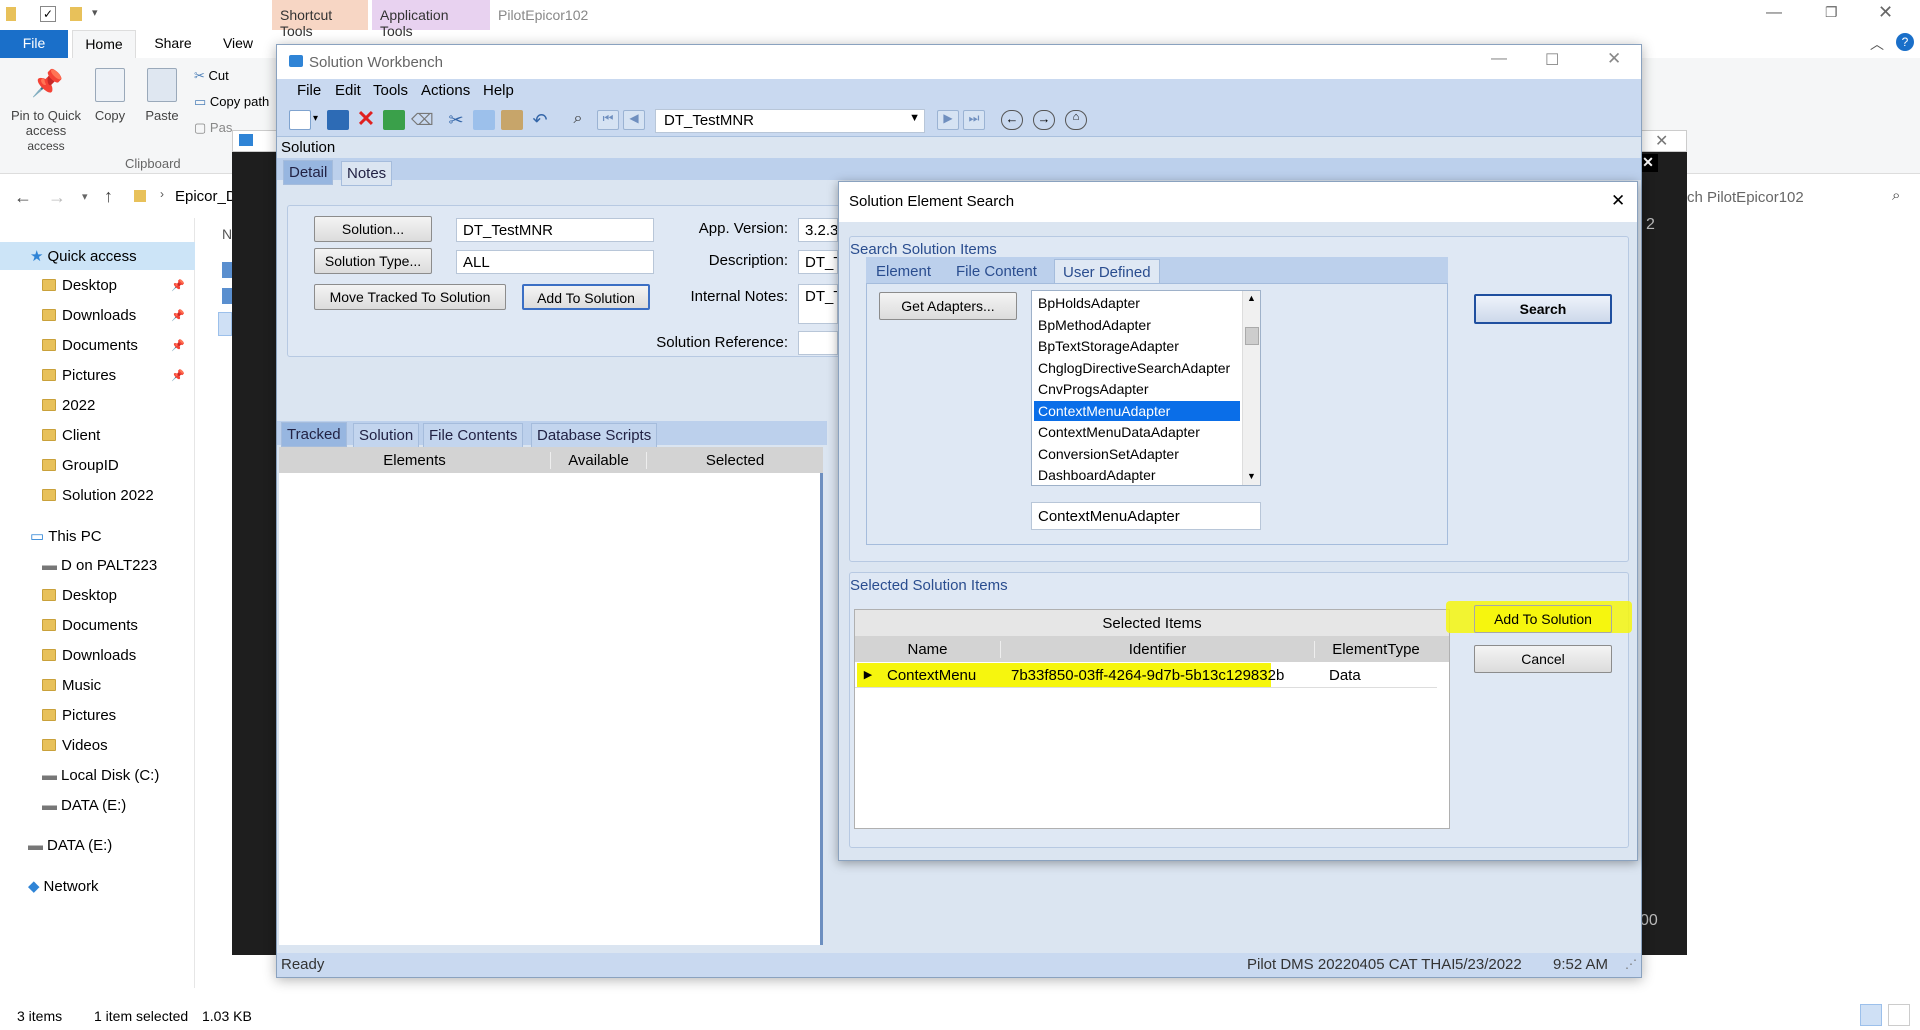 The height and width of the screenshot is (1030, 1920). I want to click on list-item: ContextMenuAdapter, so click(1137, 410).